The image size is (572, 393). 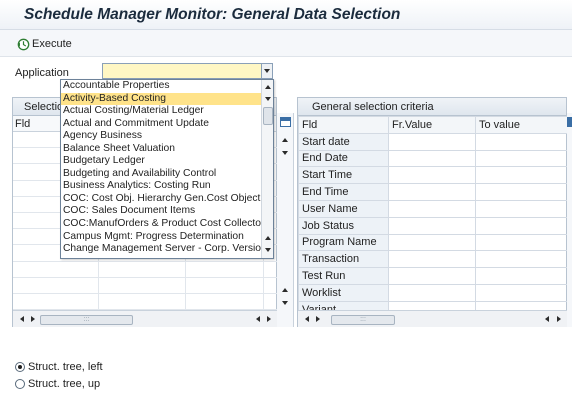 I want to click on dropdown-option: Activity-Based Costing, so click(x=161, y=99).